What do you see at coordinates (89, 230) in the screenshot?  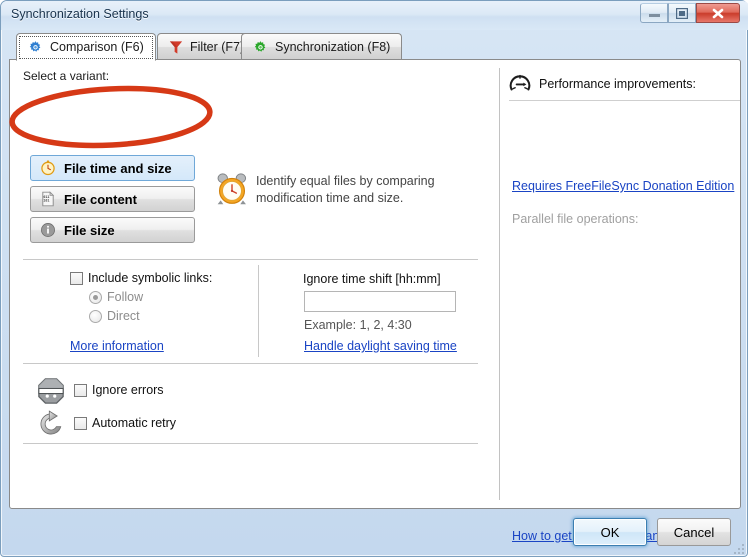 I see `variant-2-label: File size` at bounding box center [89, 230].